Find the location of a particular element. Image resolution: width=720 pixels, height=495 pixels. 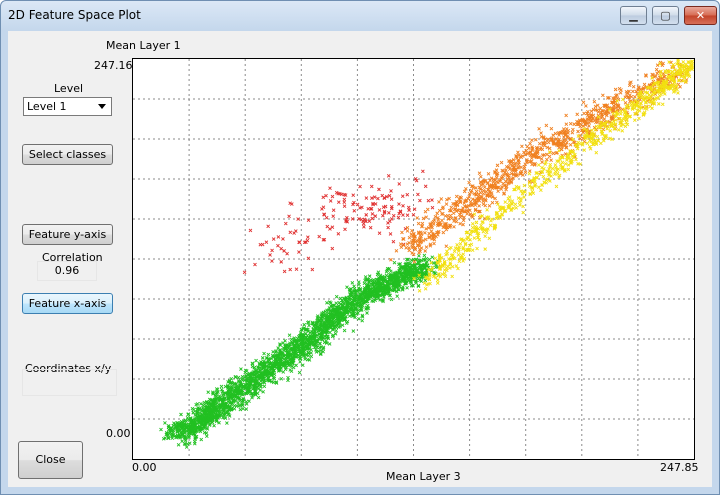

close-button: Close is located at coordinates (50, 460).